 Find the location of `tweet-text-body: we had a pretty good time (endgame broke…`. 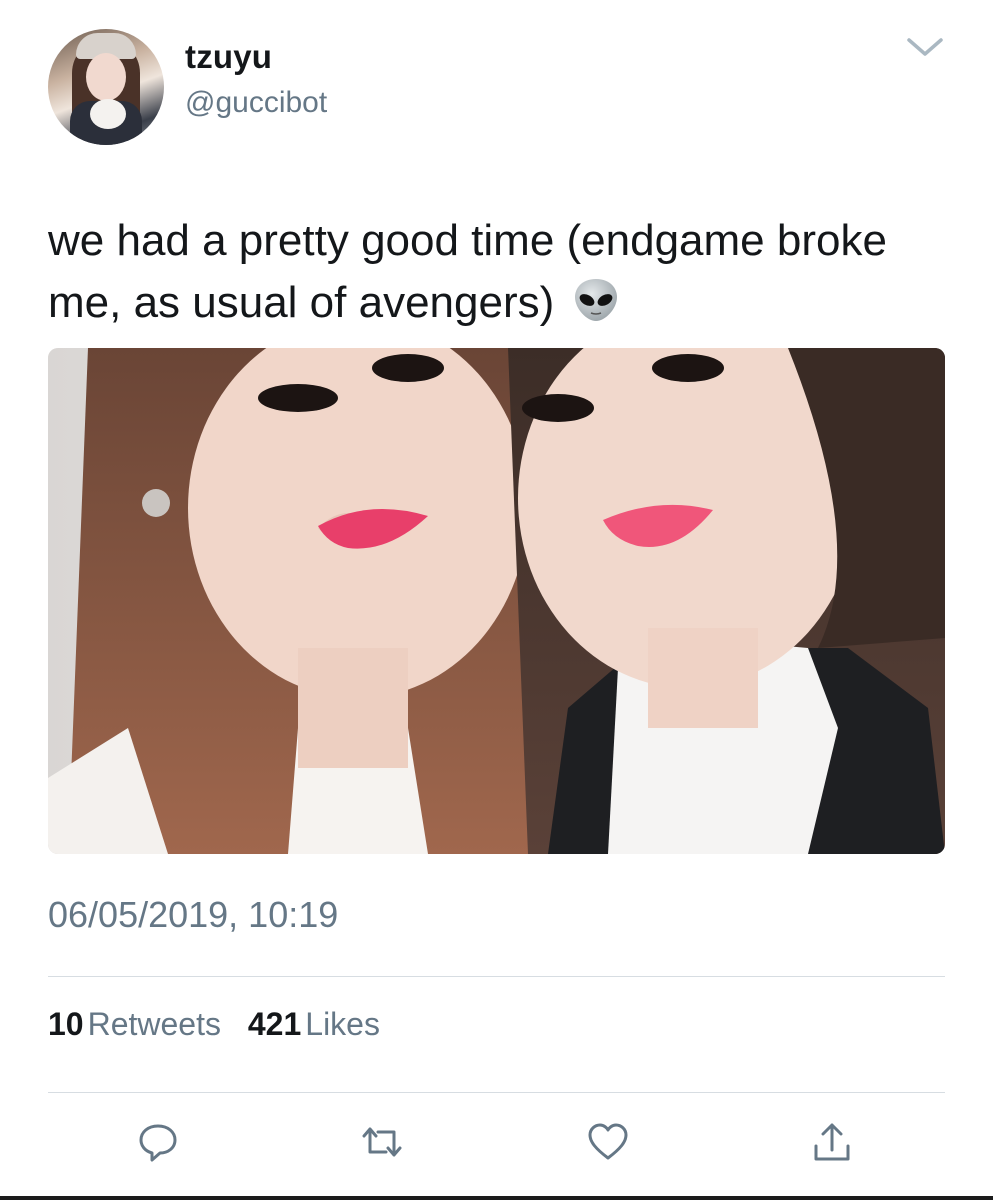

tweet-text-body: we had a pretty good time (endgame broke… is located at coordinates (467, 271).